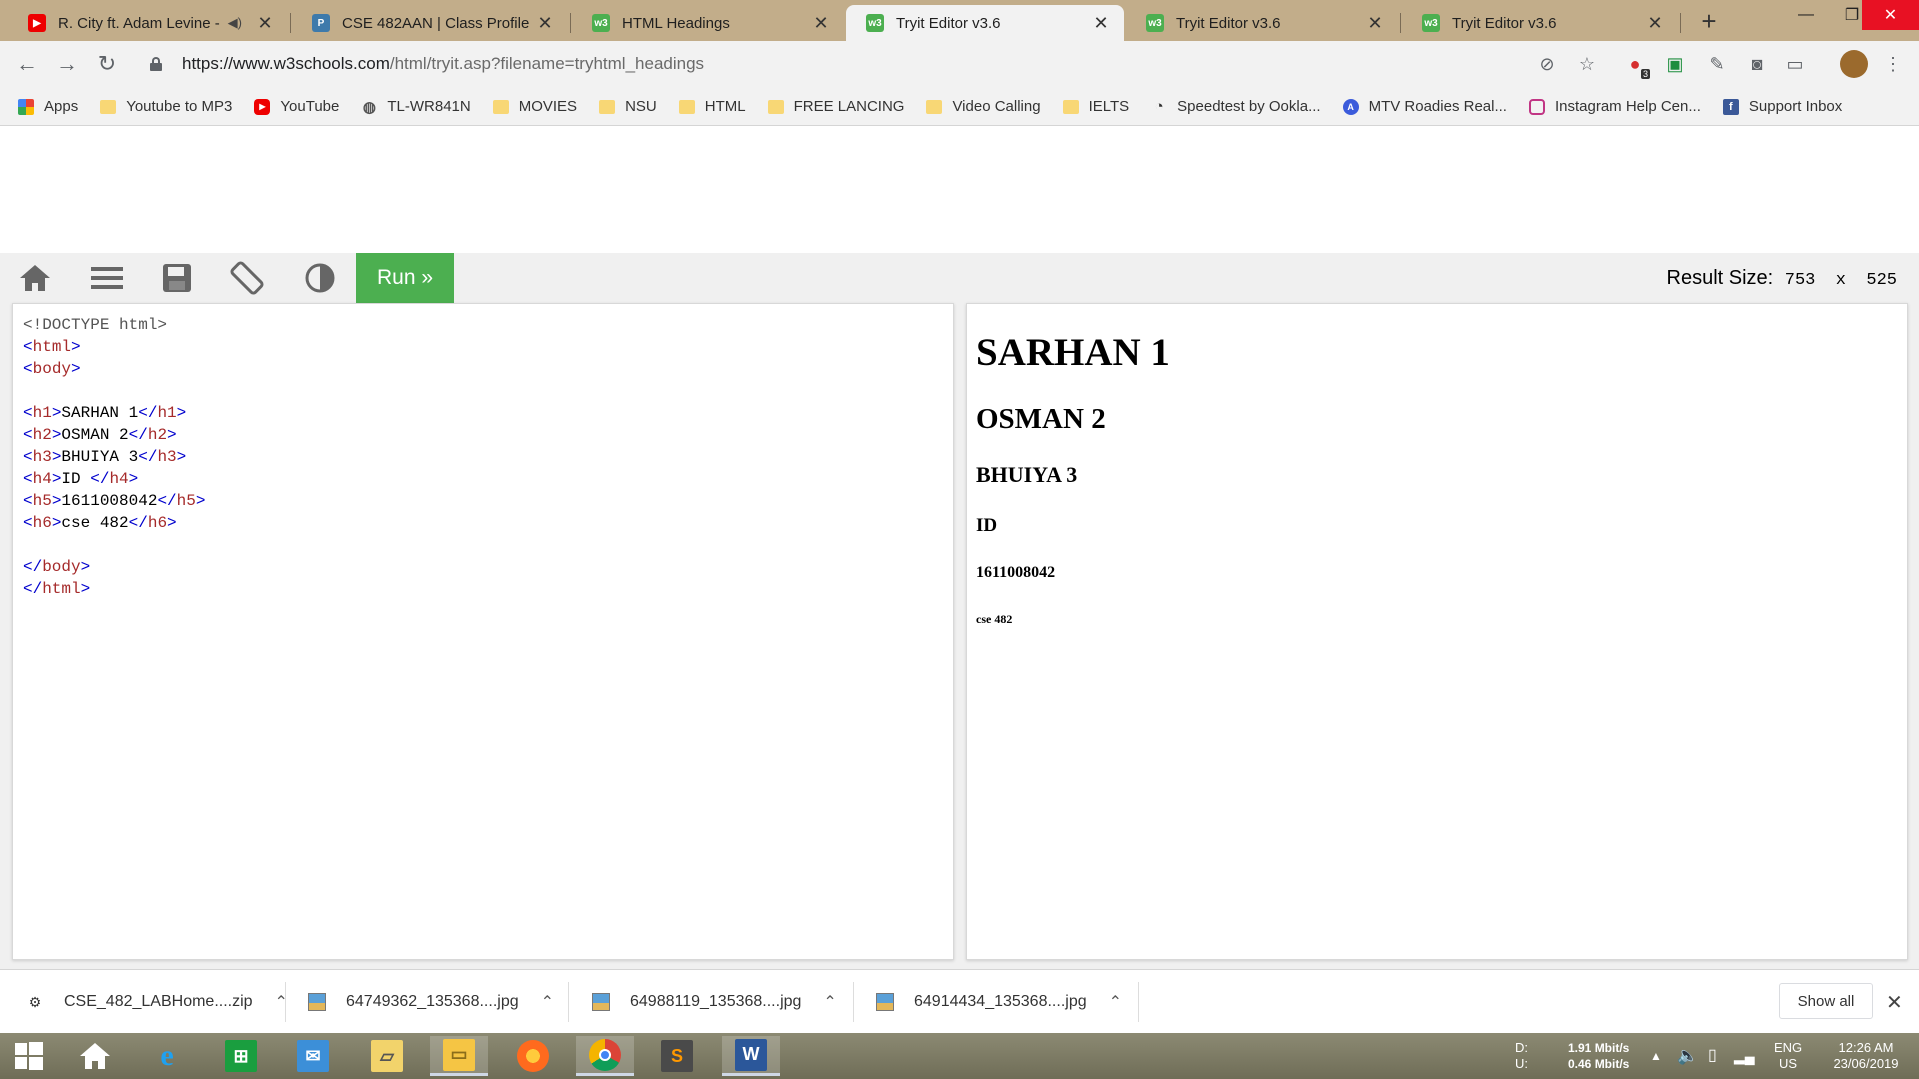  Describe the element at coordinates (708, 23) in the screenshot. I see `tab-html-headings: w3 HTML Headings ✕` at that location.